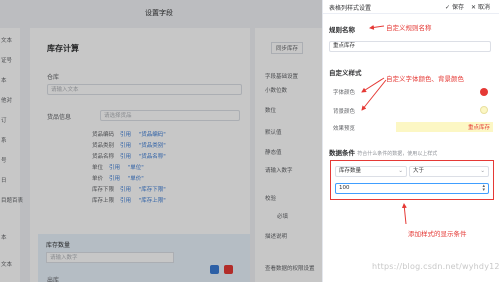  Describe the element at coordinates (377, 27) in the screenshot. I see `arrow-rule-name` at that location.